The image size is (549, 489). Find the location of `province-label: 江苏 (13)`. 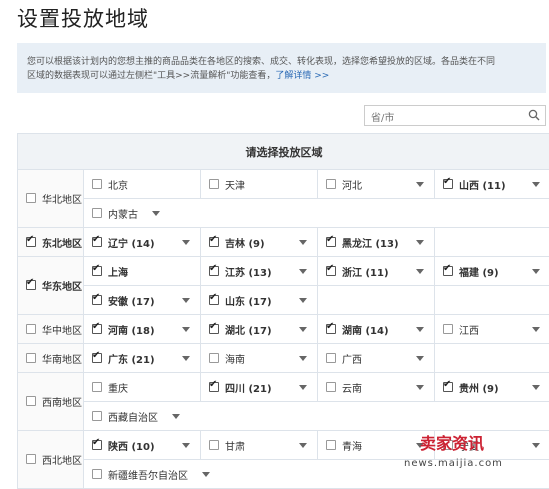

province-label: 江苏 (13) is located at coordinates (248, 271).